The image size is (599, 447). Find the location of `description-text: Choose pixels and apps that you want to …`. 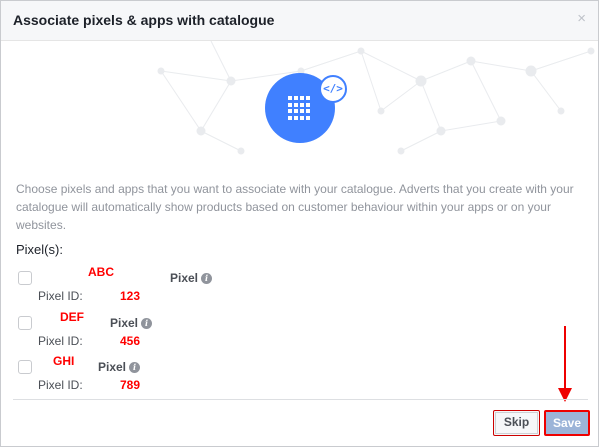

description-text: Choose pixels and apps that you want to … is located at coordinates (295, 207).